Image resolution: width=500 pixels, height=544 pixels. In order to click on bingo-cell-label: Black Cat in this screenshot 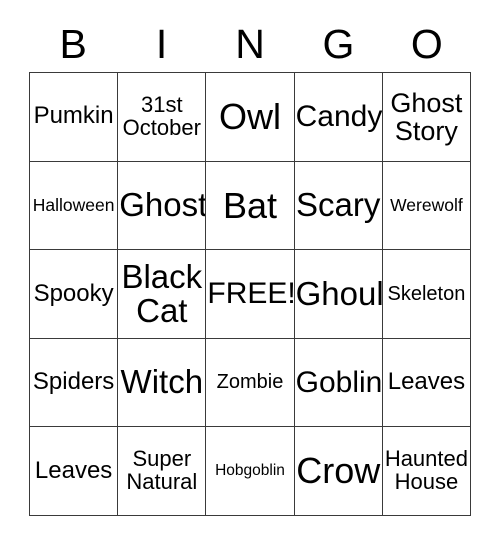, I will do `click(162, 293)`.